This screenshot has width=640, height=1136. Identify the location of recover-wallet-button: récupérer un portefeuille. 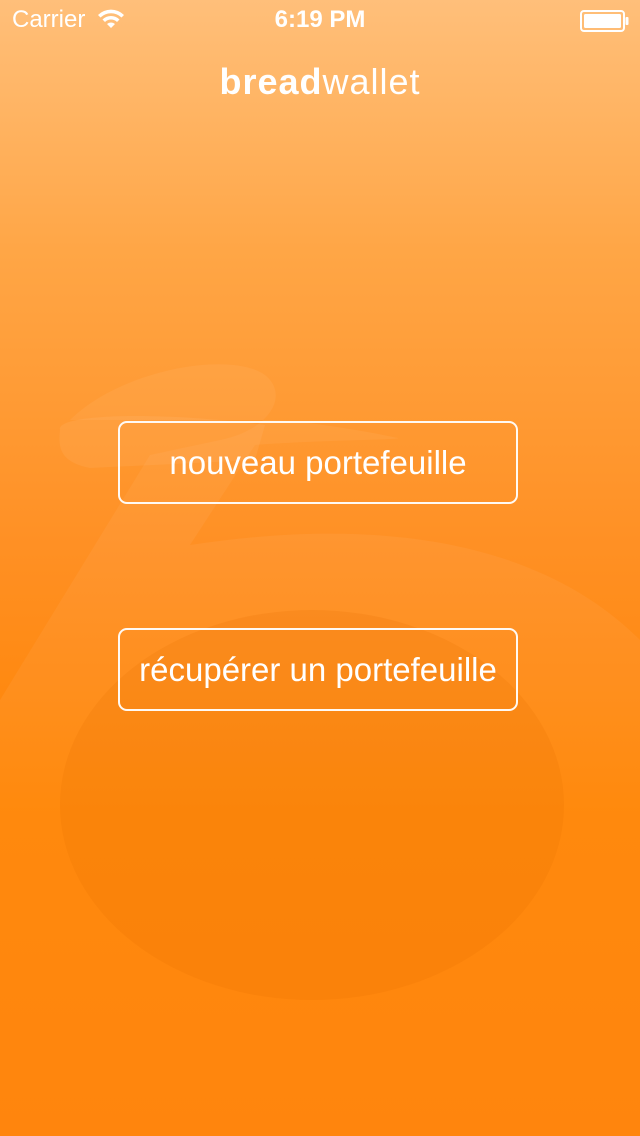
(318, 669).